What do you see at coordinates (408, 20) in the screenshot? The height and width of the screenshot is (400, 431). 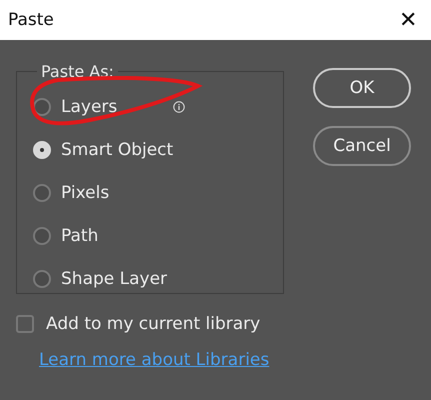 I see `close-button: ✕` at bounding box center [408, 20].